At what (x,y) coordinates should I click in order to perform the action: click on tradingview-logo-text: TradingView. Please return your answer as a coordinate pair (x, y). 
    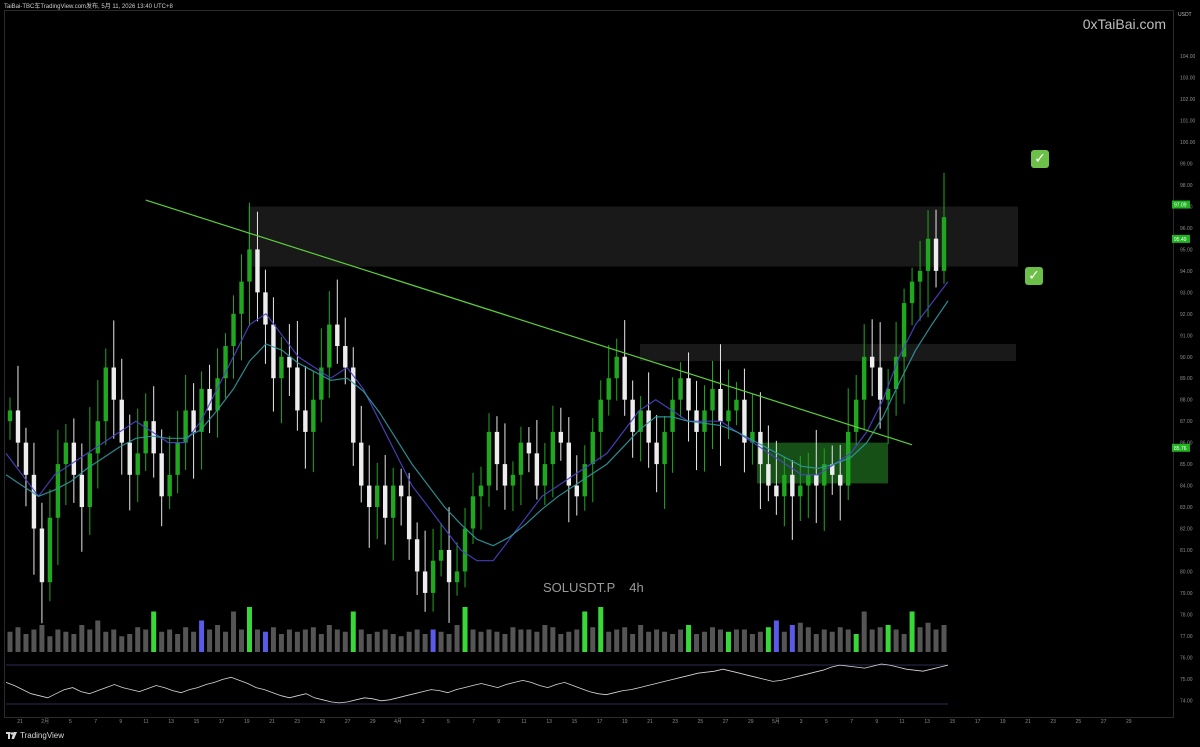
    Looking at the image, I should click on (42, 735).